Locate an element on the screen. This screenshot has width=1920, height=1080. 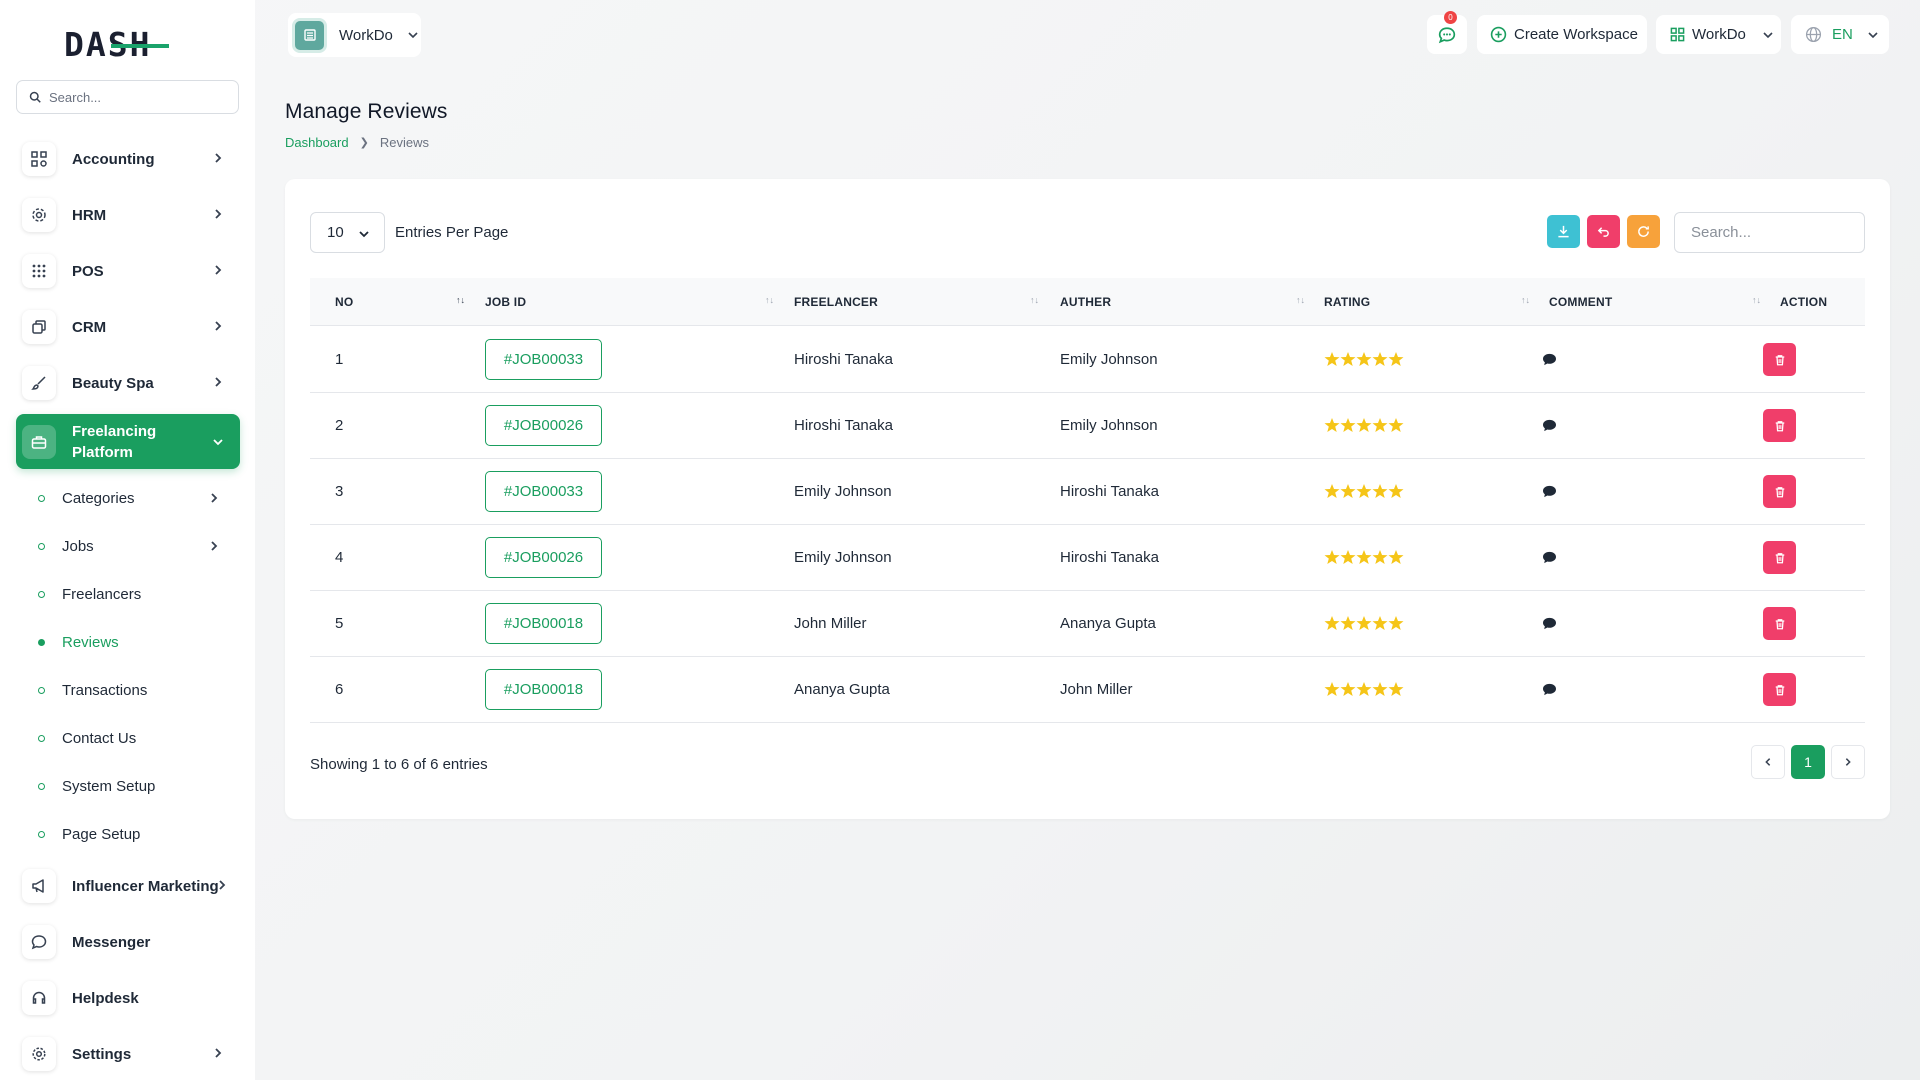
table-search-input is located at coordinates (1769, 232).